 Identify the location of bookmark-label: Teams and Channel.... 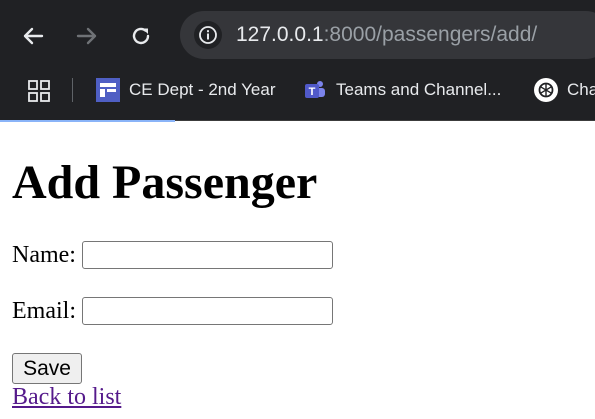
(419, 89).